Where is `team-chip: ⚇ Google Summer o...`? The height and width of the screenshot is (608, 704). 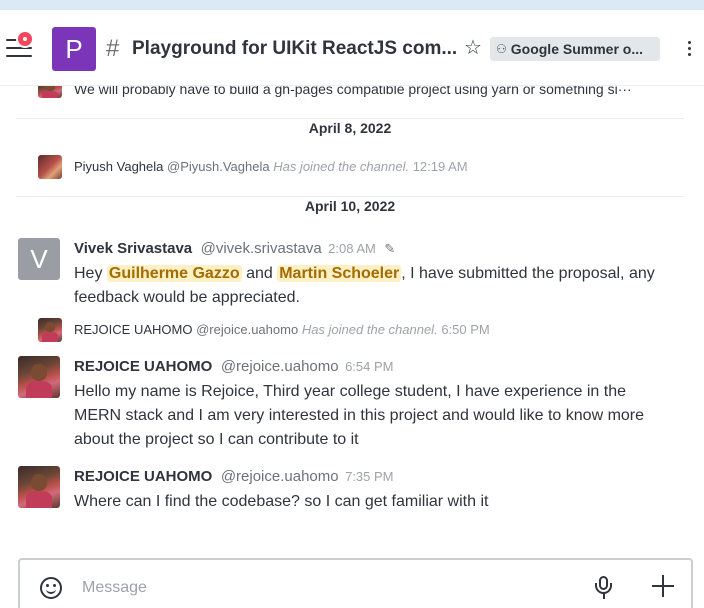 team-chip: ⚇ Google Summer o... is located at coordinates (575, 49).